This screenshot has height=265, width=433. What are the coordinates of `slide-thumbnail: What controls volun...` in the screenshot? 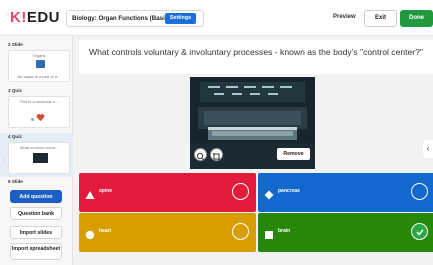 It's located at (39, 158).